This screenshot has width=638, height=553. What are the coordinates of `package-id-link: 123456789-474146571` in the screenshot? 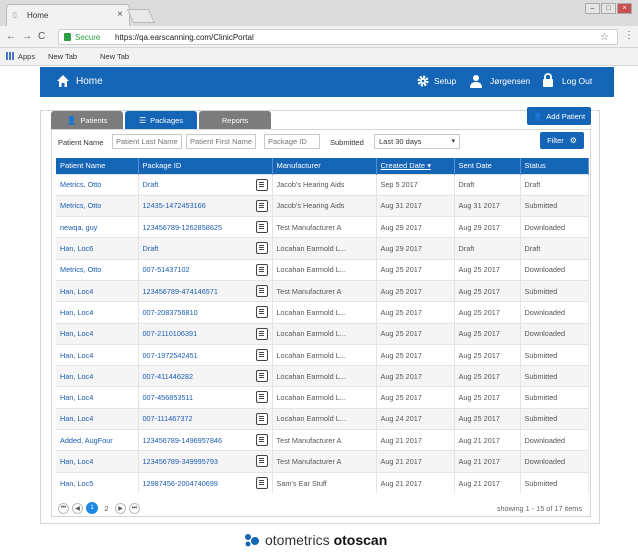 It's located at (180, 291).